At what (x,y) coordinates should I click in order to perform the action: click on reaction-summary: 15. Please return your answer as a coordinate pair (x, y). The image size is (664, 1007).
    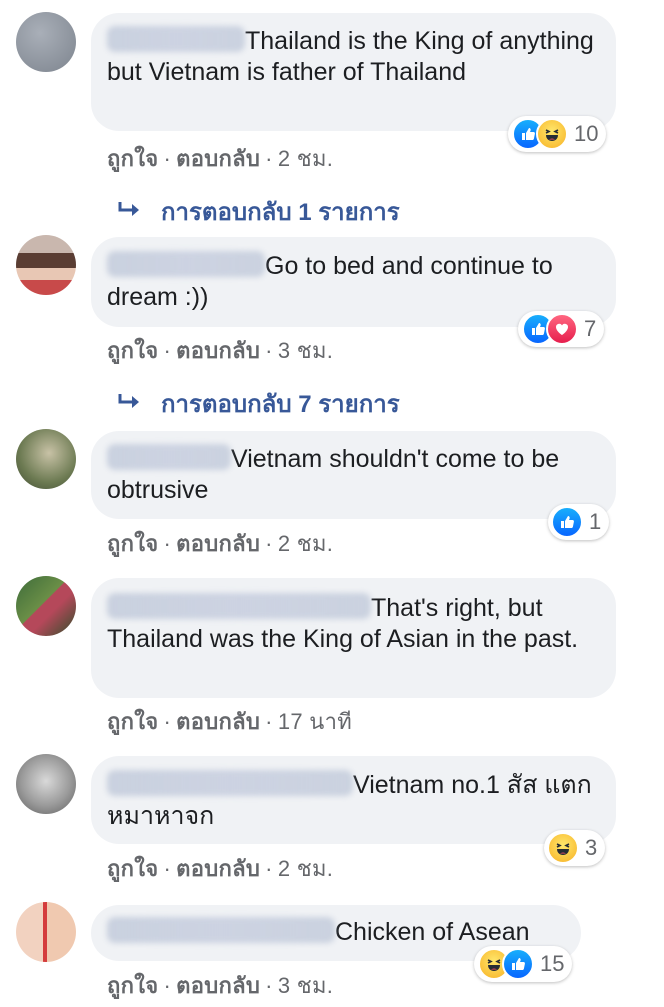
    Looking at the image, I should click on (523, 964).